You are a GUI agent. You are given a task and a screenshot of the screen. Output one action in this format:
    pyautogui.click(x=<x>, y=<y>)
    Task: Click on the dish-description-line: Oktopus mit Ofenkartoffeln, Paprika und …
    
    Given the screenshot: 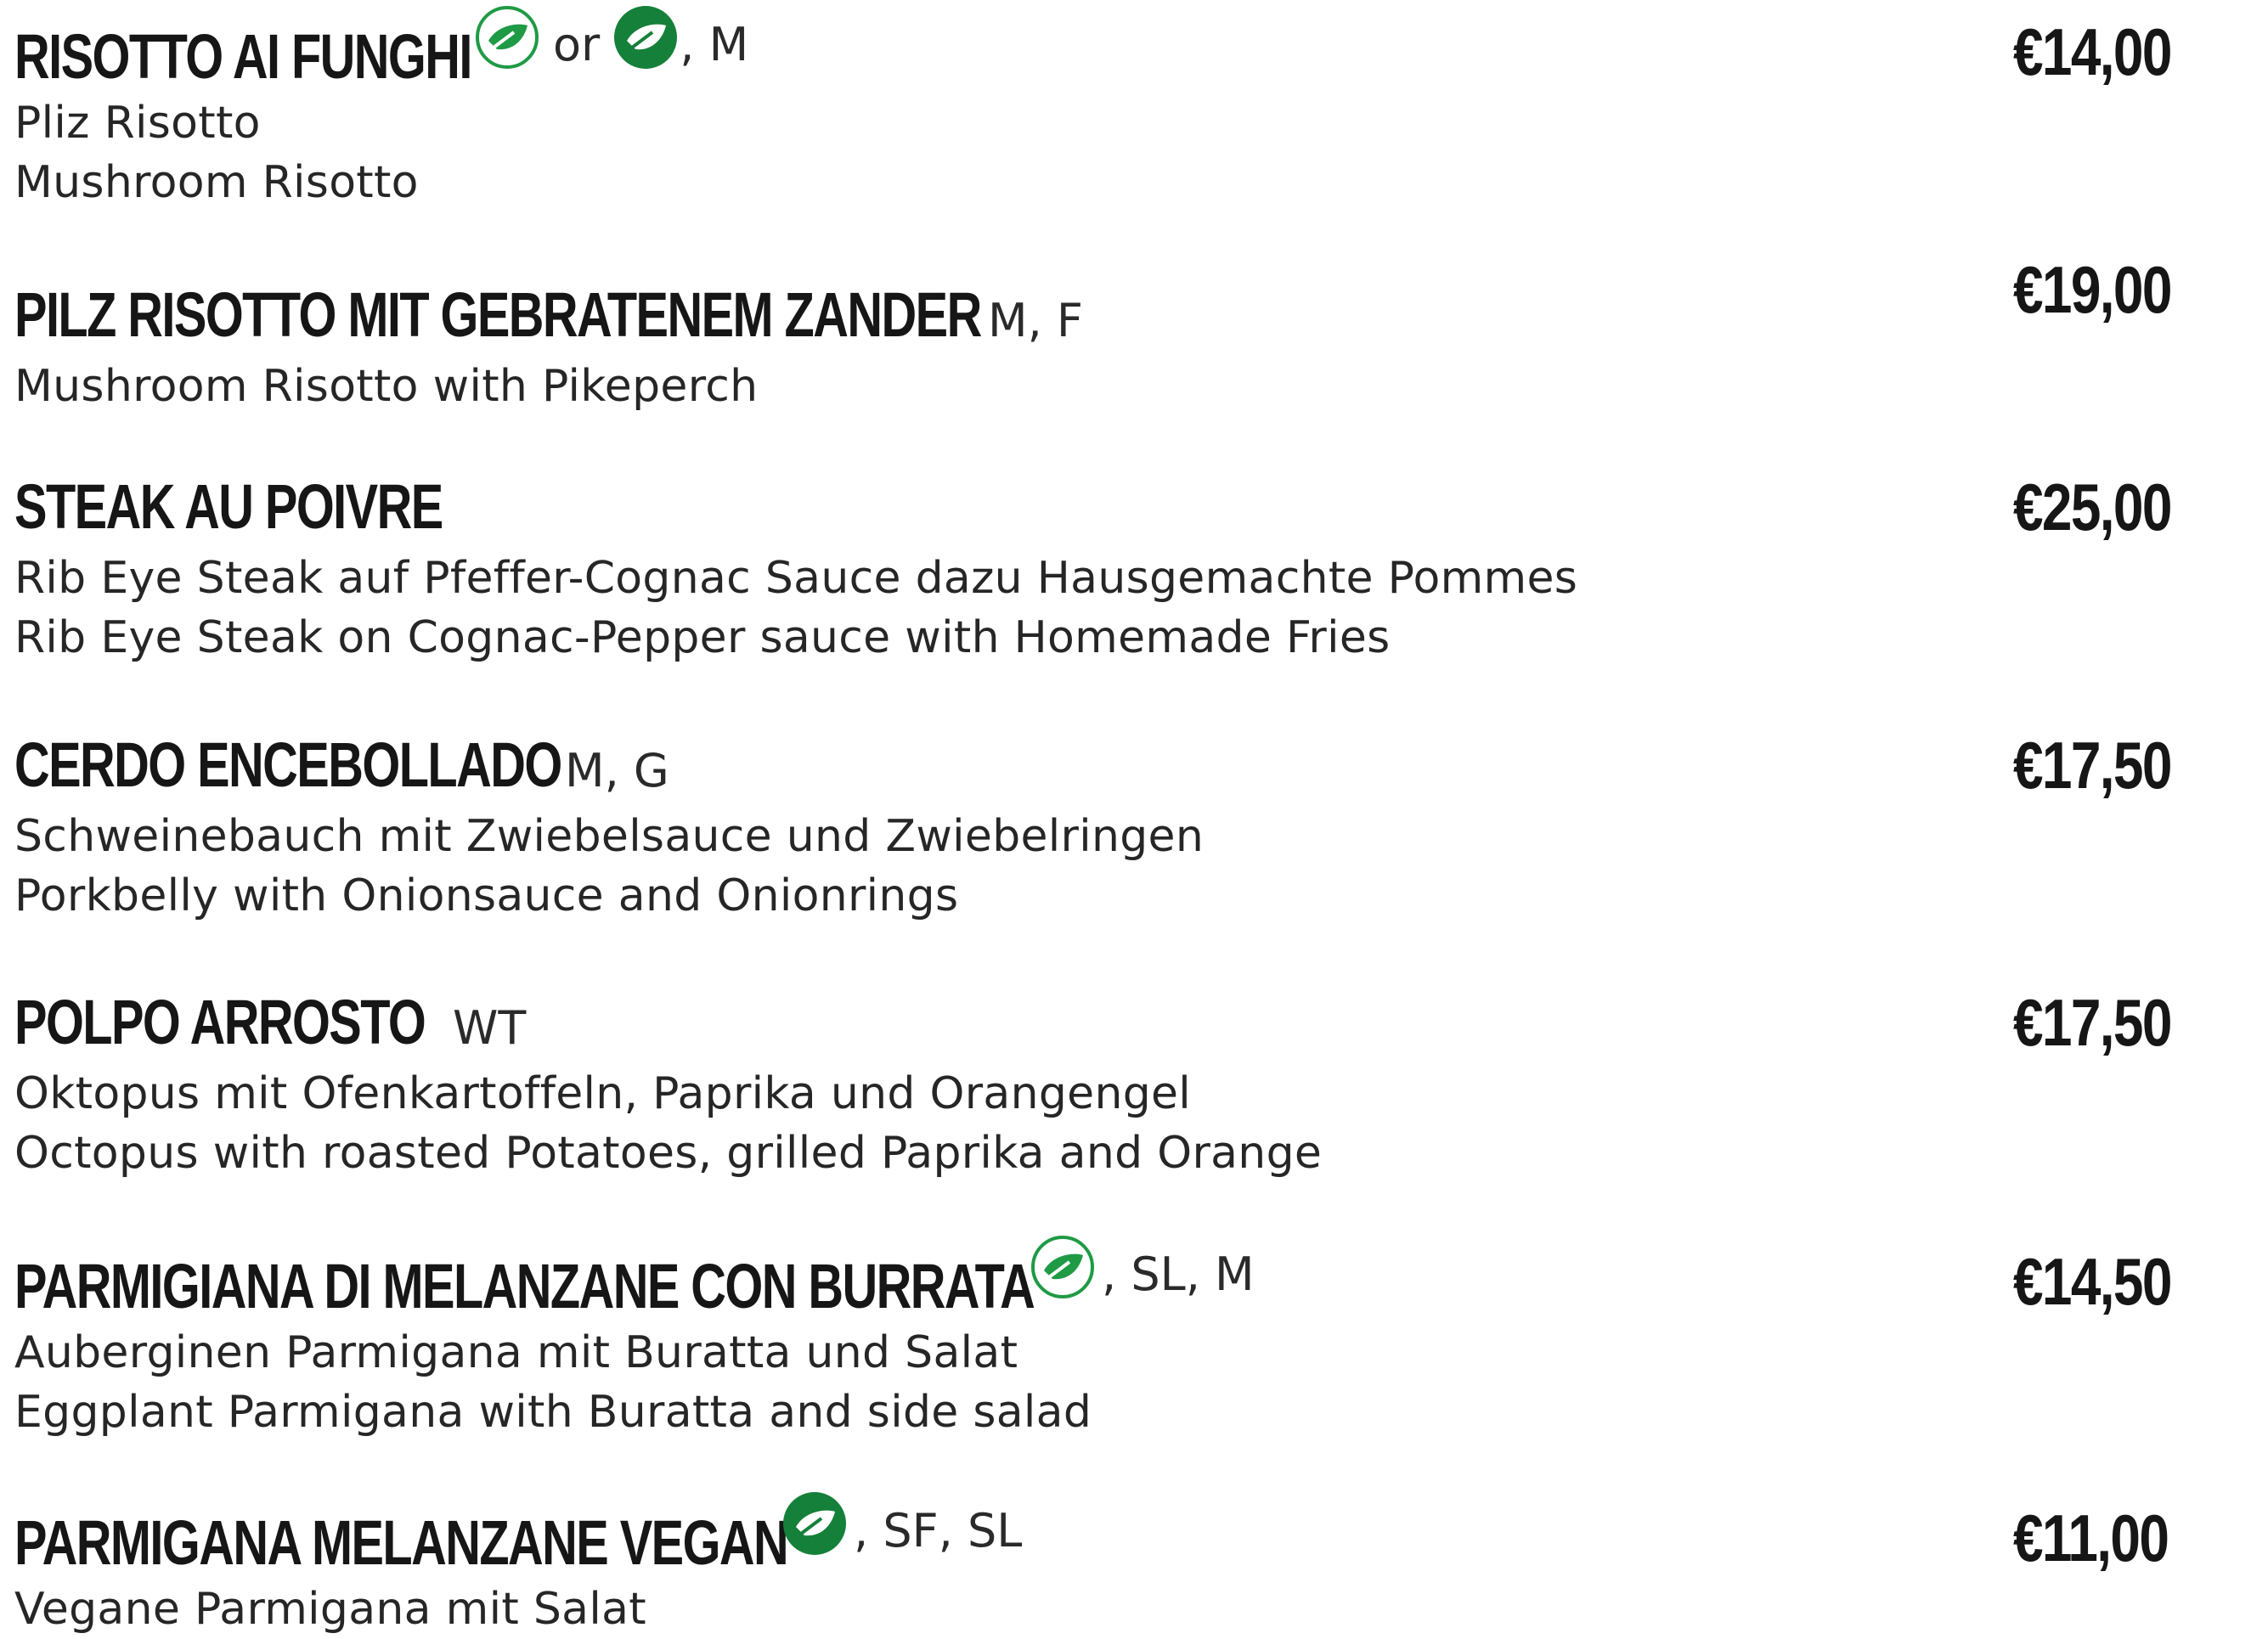 What is the action you would take?
    pyautogui.click(x=603, y=1093)
    